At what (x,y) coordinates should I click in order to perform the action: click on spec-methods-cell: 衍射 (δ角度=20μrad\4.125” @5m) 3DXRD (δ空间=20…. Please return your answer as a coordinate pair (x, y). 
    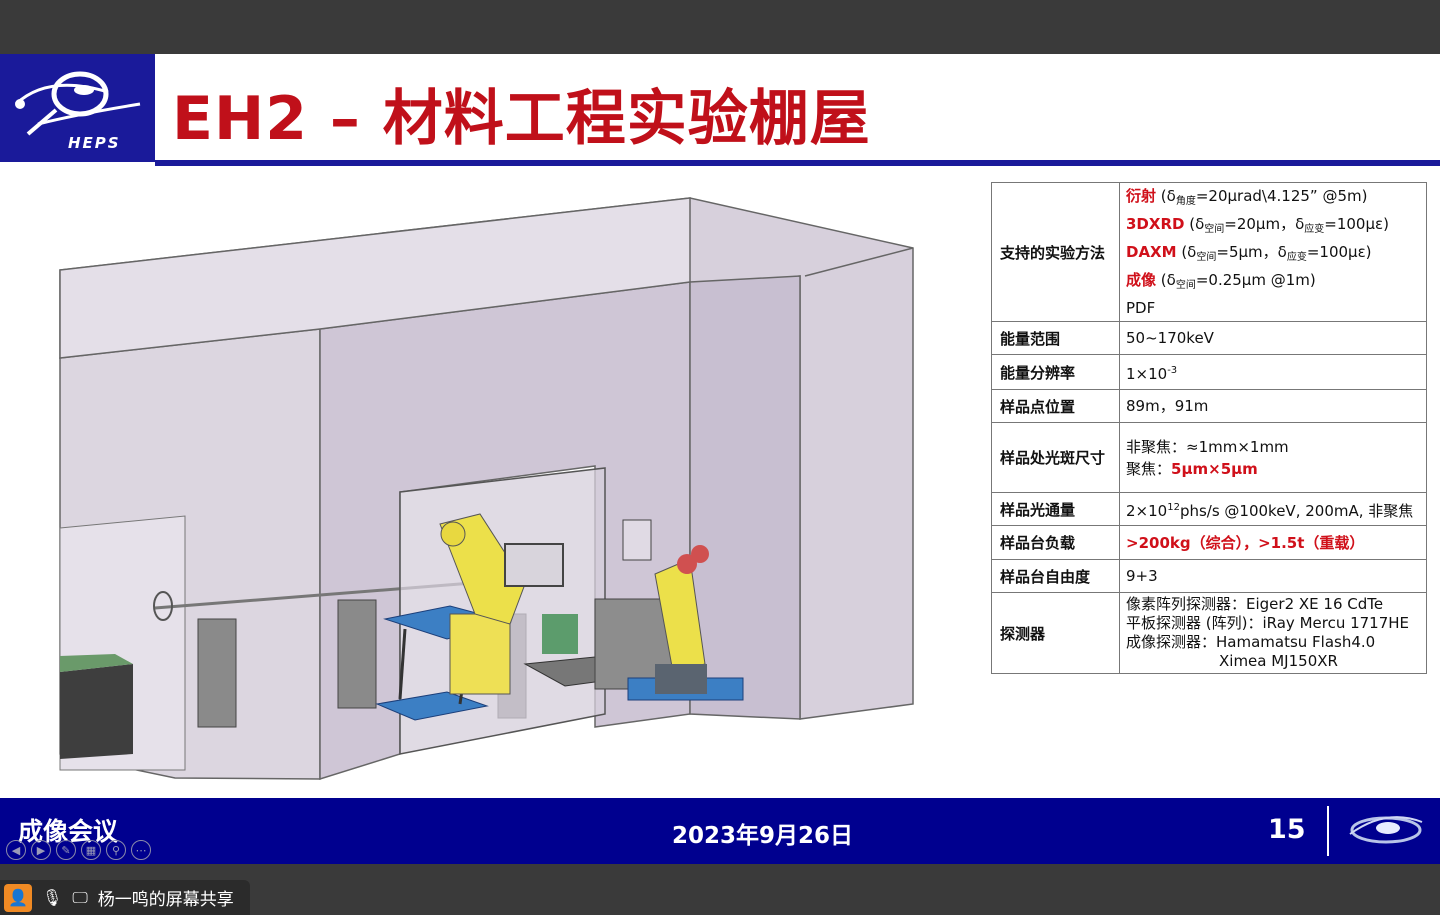
    Looking at the image, I should click on (1273, 252).